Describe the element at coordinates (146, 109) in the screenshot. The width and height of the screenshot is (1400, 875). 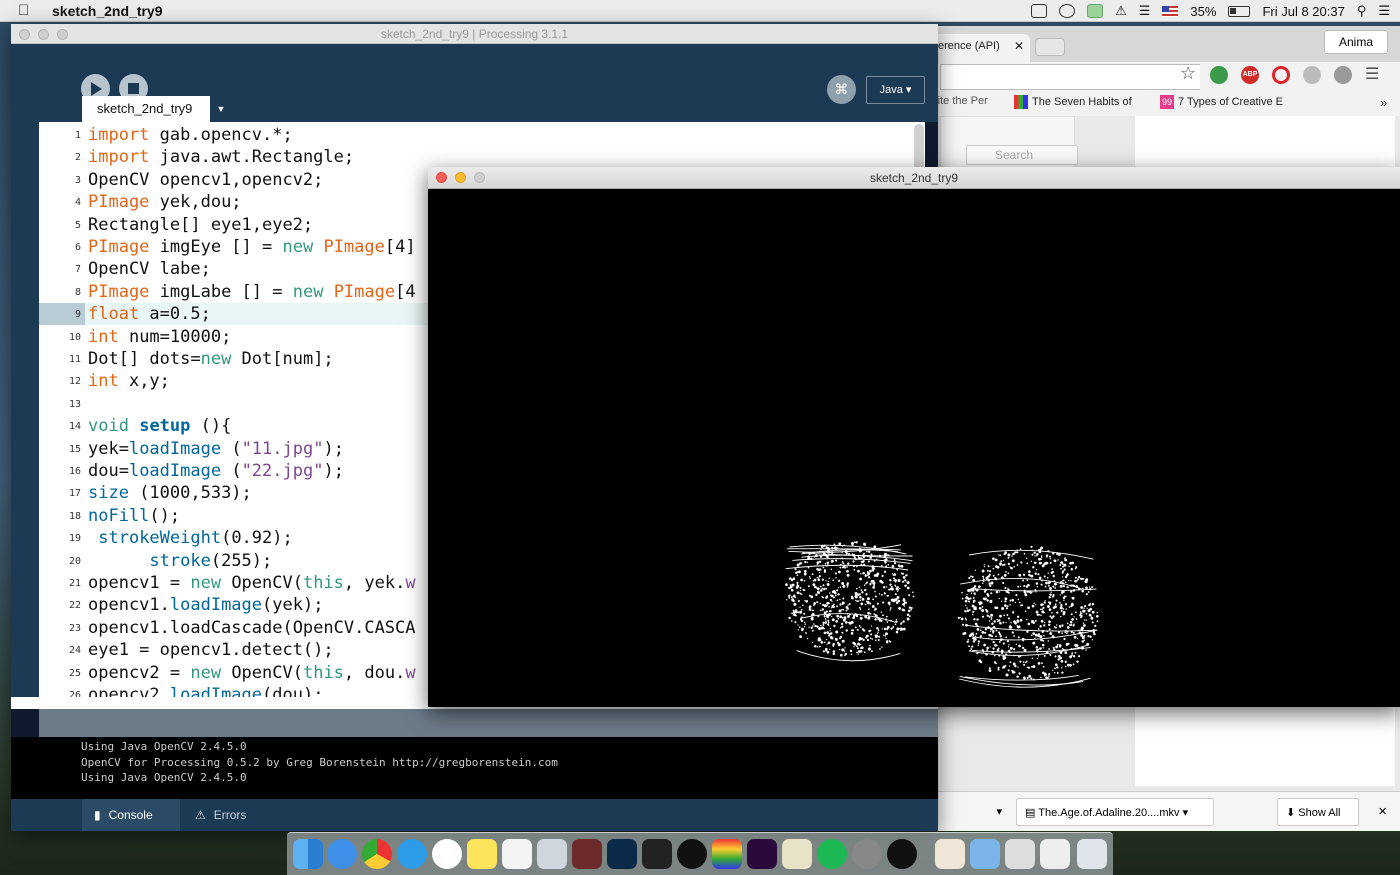
I see `tab-sketch: sketch_2nd_try9` at that location.